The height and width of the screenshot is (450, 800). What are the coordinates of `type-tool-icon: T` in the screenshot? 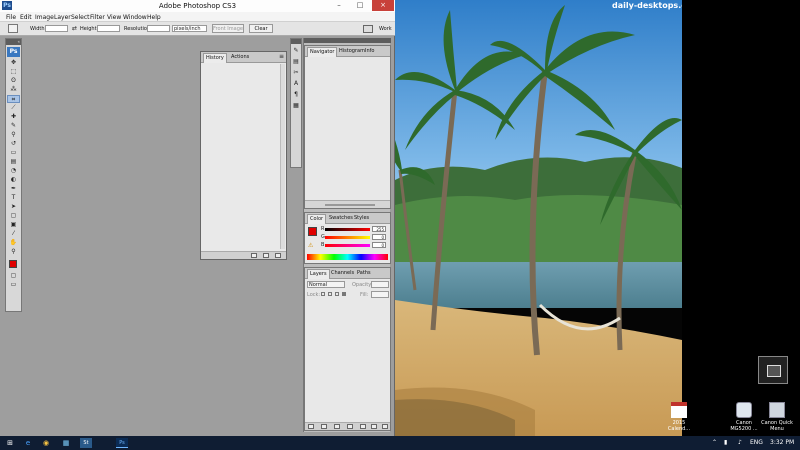 It's located at (13, 198).